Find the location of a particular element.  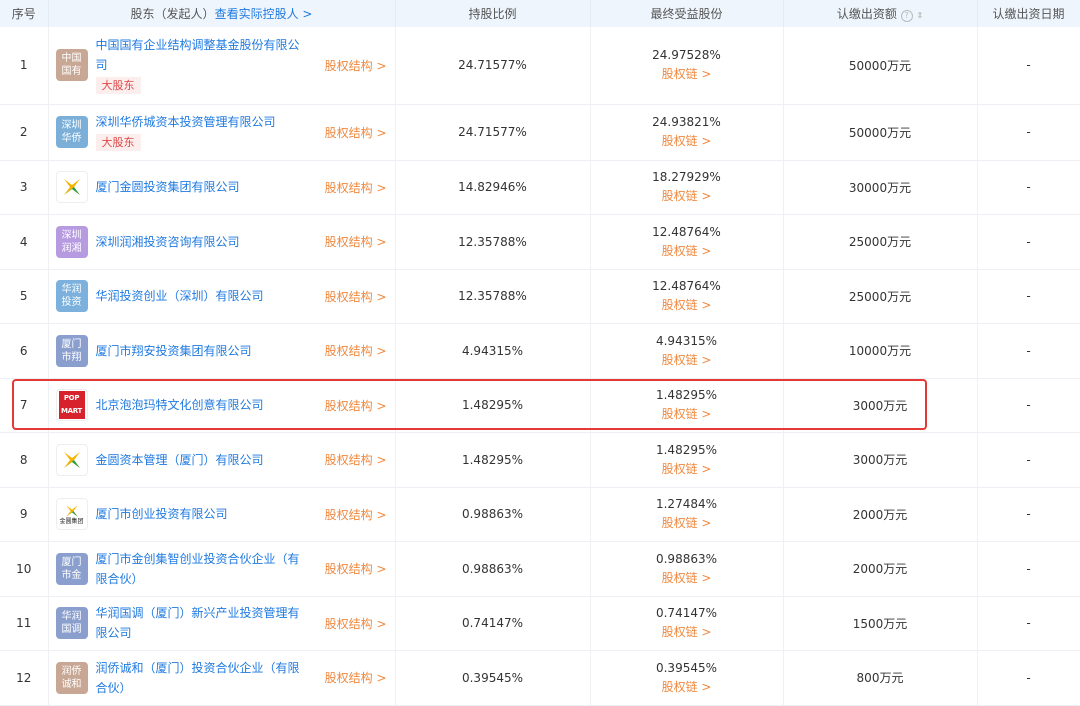

shareholder-cell: 厦门市金 厦门市金创集智创业投资合伙企业（有限合伙） 股权结构 > is located at coordinates (222, 569).